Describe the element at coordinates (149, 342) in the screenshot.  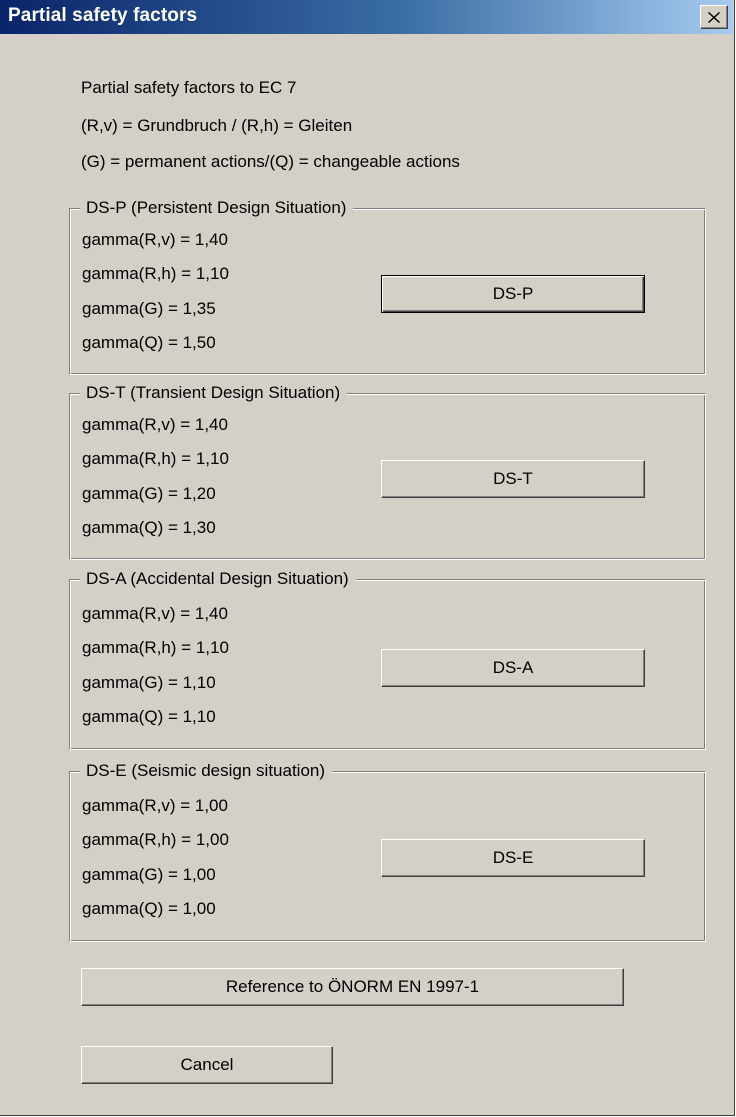
I see `gamma-q-value: gamma(Q) = 1,50` at that location.